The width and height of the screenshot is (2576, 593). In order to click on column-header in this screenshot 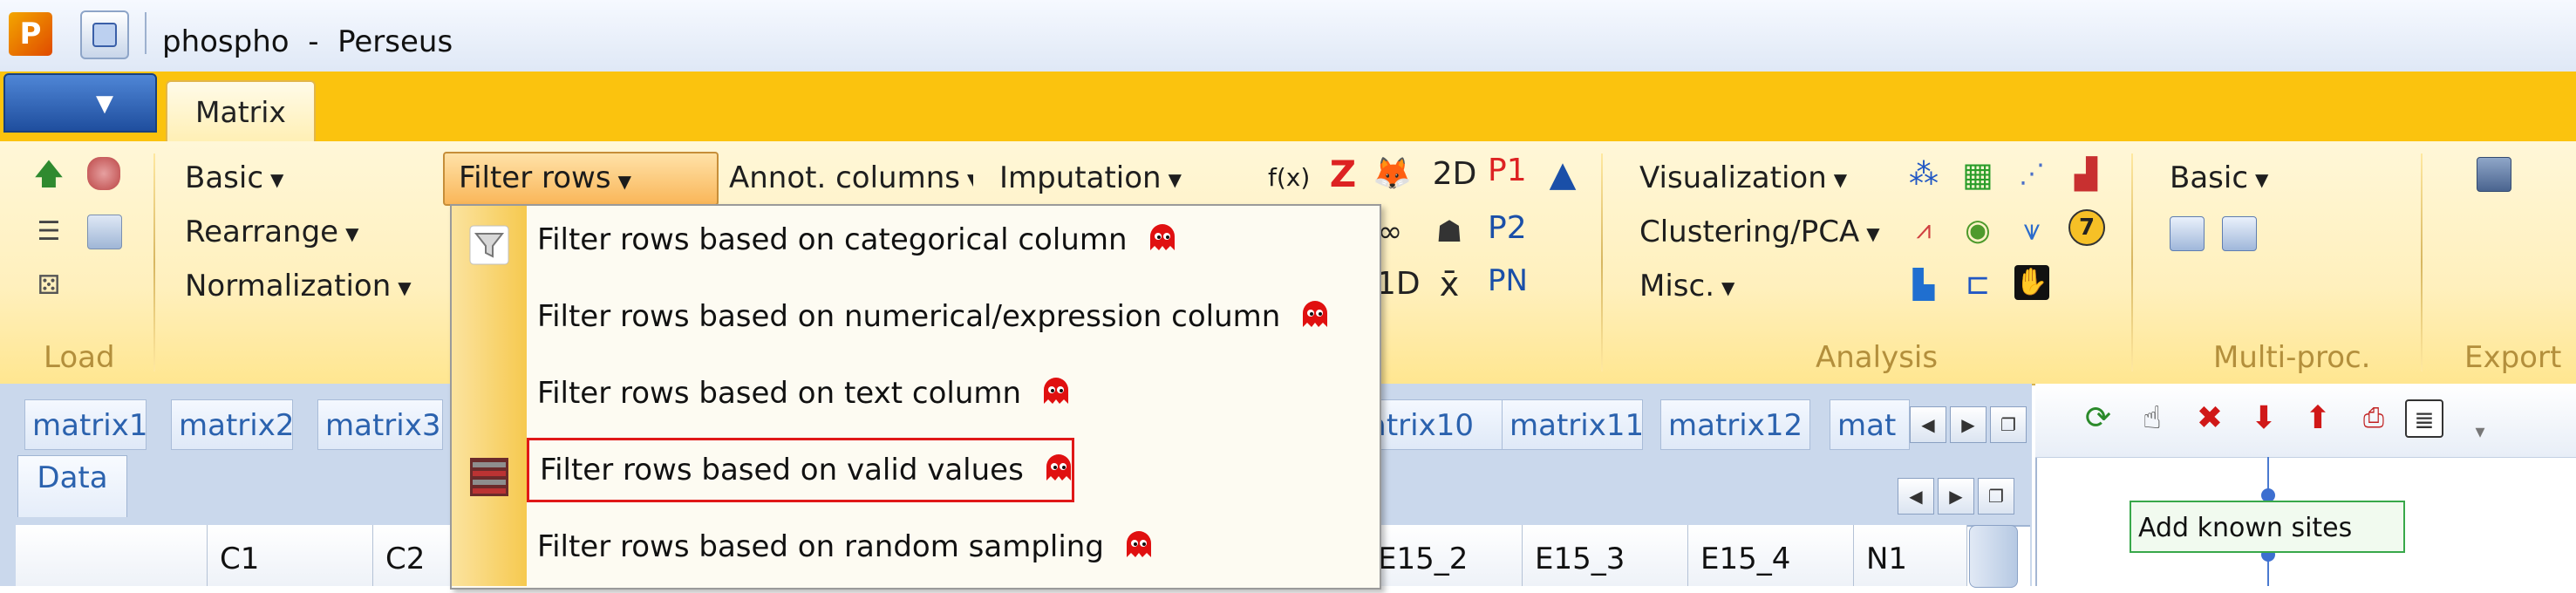, I will do `click(112, 556)`.